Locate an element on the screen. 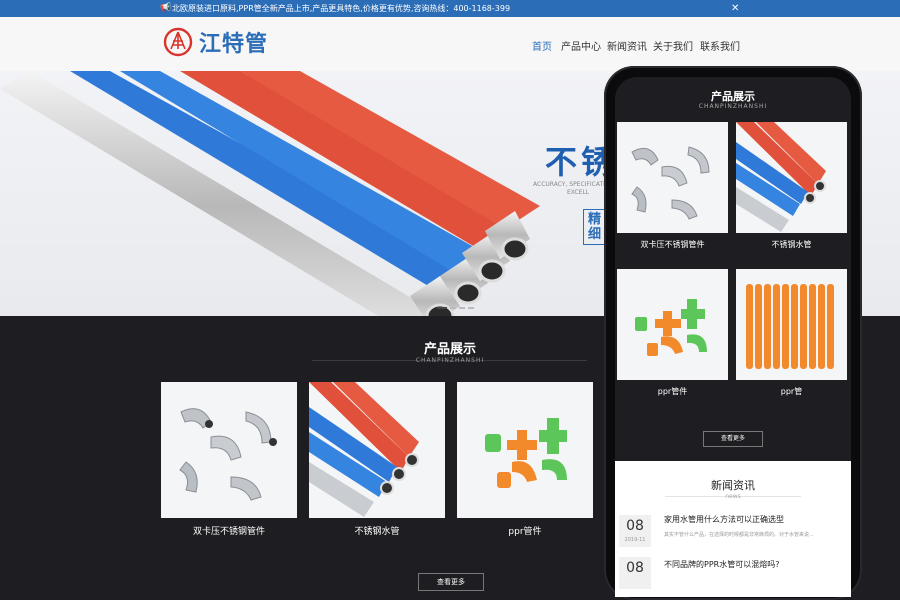 The height and width of the screenshot is (600, 900). product-card-fittings is located at coordinates (229, 450).